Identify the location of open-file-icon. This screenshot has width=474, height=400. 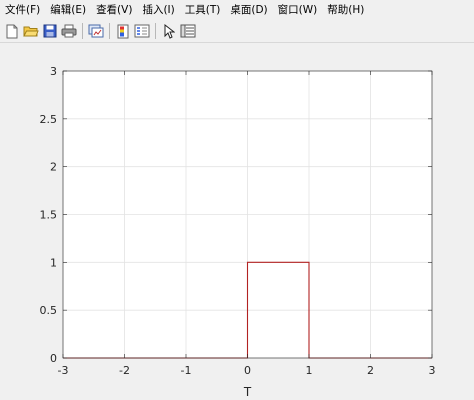
(31, 31).